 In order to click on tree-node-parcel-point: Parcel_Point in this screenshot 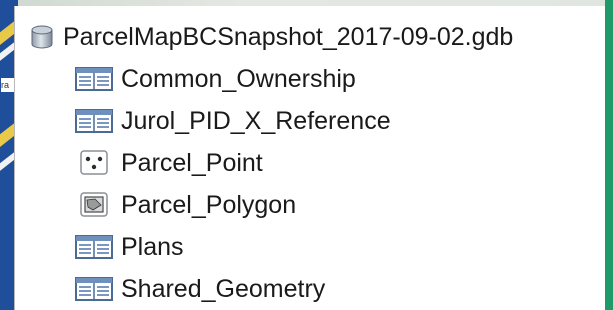, I will do `click(169, 163)`.